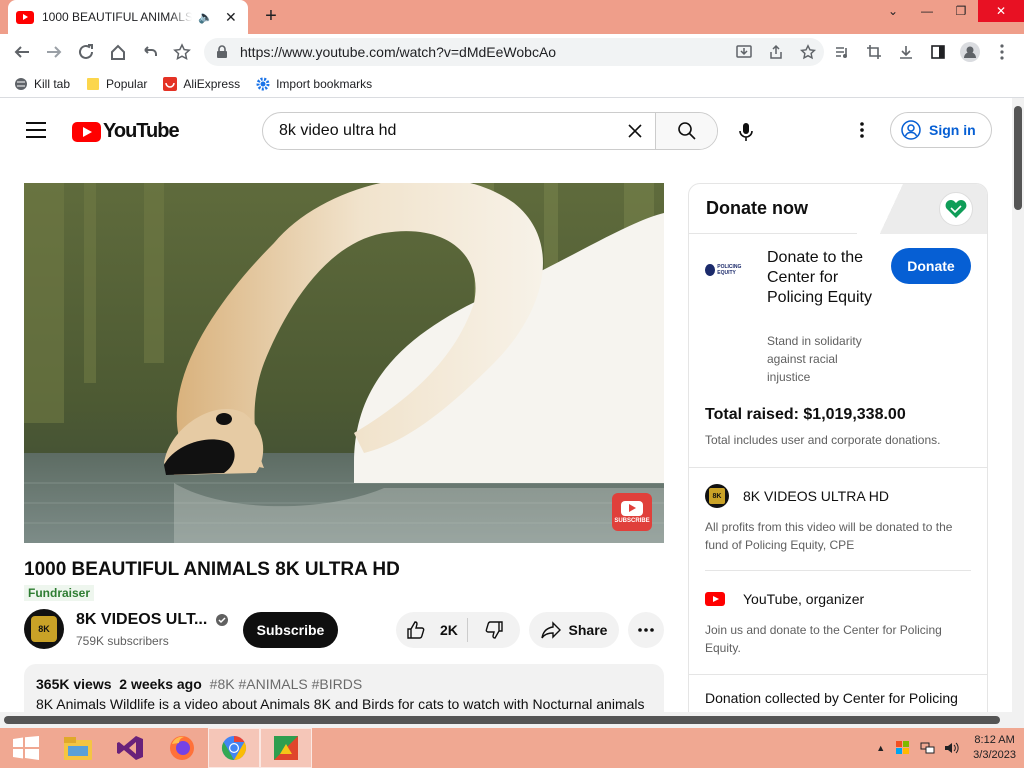 This screenshot has height=768, width=1024. I want to click on search-icon, so click(686, 131).